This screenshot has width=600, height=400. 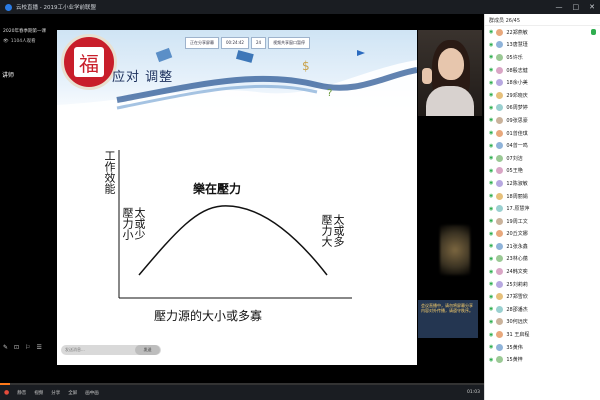 What do you see at coordinates (542, 234) in the screenshot?
I see `list-item: ◉ 20丘文娜` at bounding box center [542, 234].